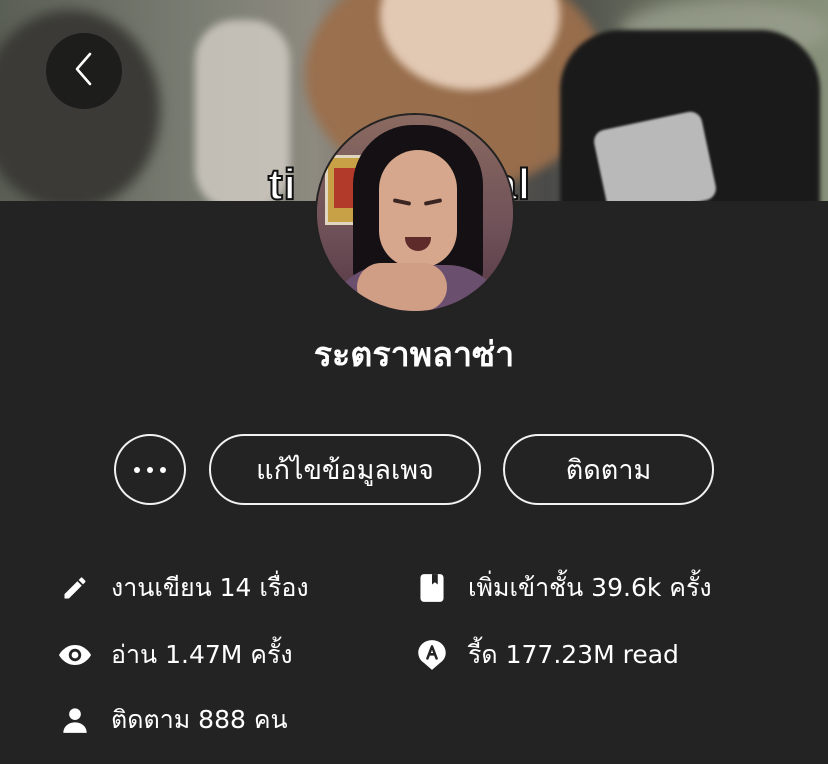 This screenshot has height=764, width=828. I want to click on stat-reads: อ่าน 1.47M ครั้ง, so click(175, 655).